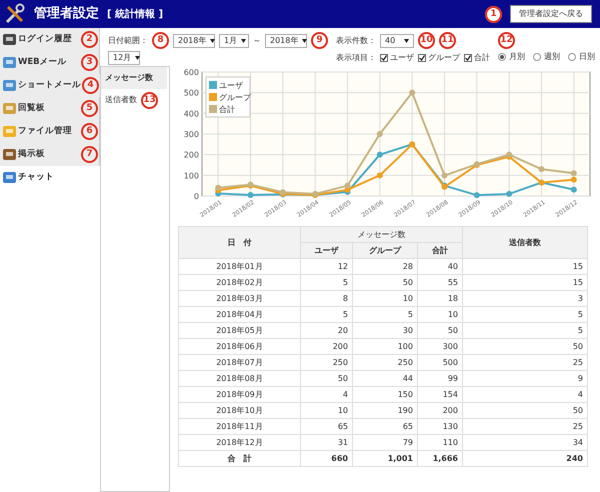  I want to click on table-cell: 2018年12月, so click(239, 442).